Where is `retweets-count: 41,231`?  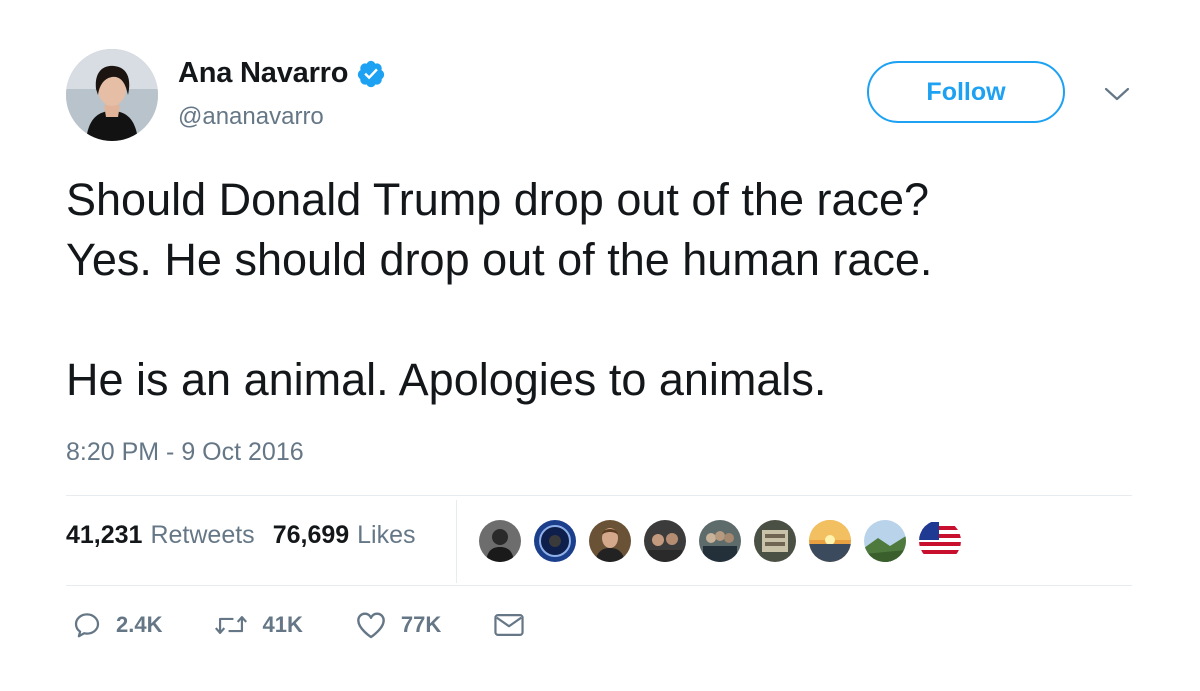
retweets-count: 41,231 is located at coordinates (104, 535).